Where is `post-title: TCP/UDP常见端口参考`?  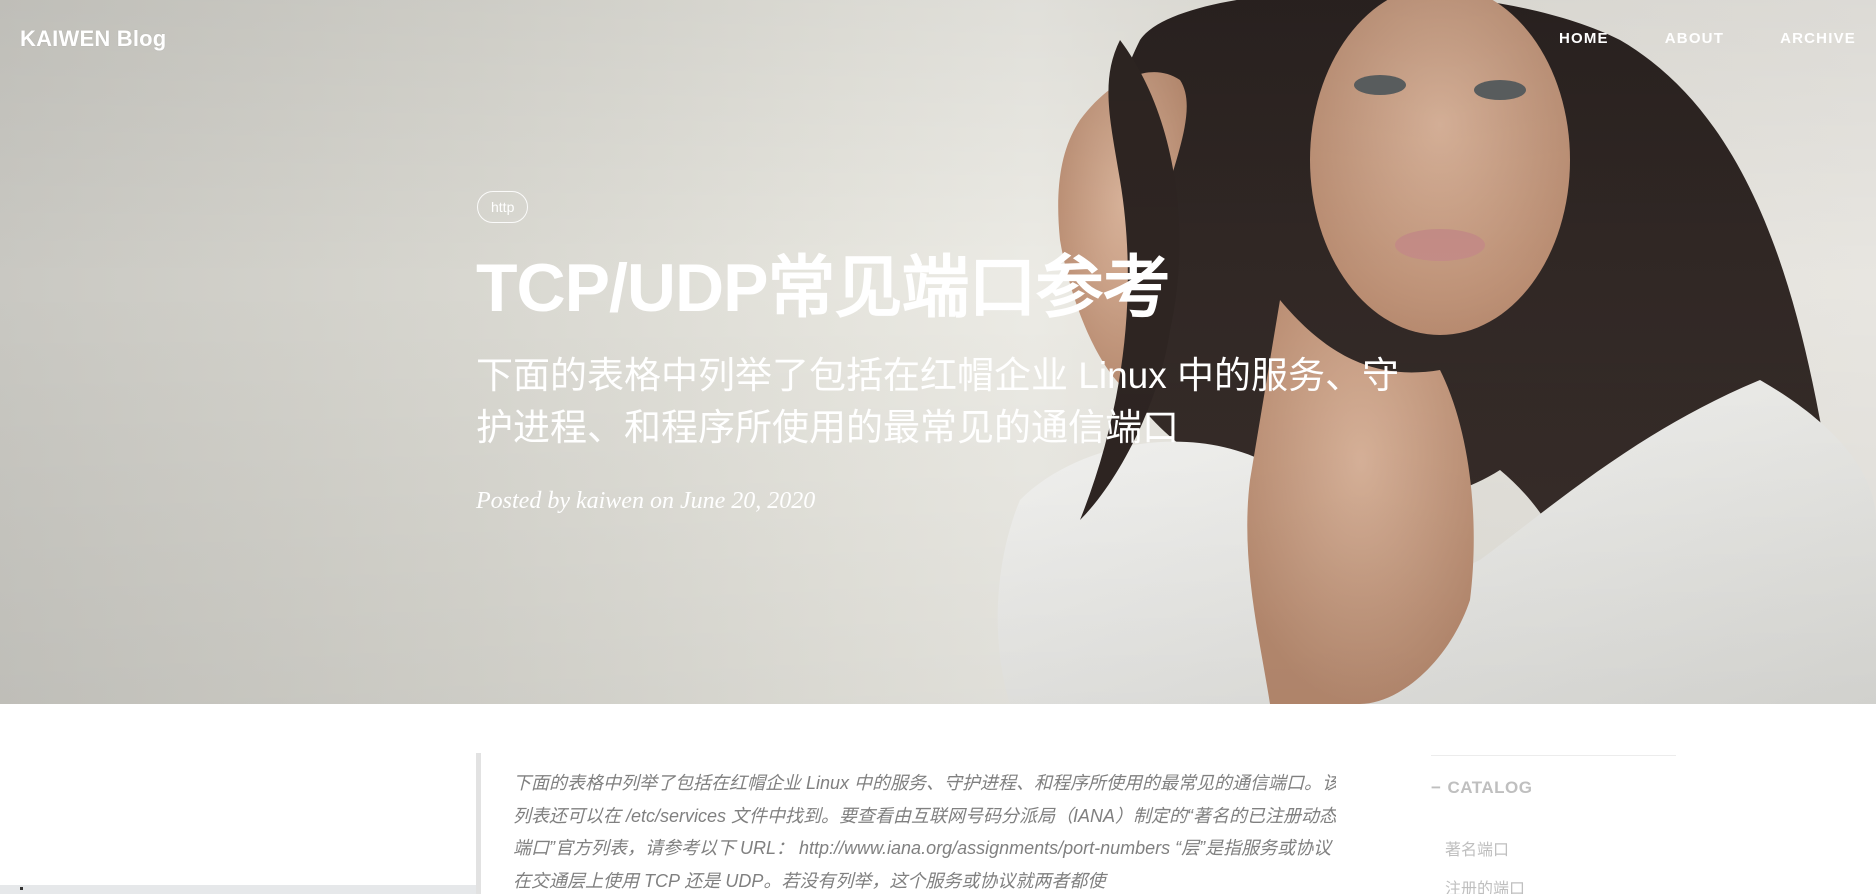 post-title: TCP/UDP常见端口参考 is located at coordinates (823, 288).